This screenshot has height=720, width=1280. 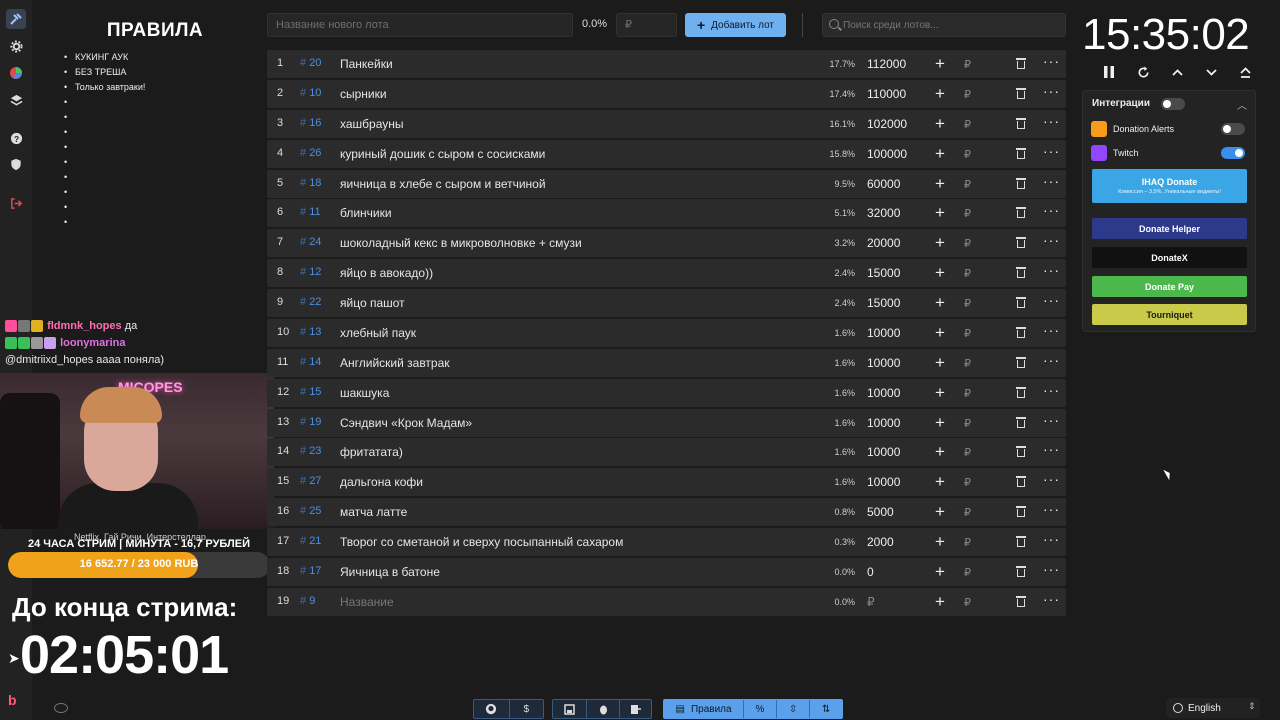 I want to click on new-lot-name-input, so click(x=420, y=25).